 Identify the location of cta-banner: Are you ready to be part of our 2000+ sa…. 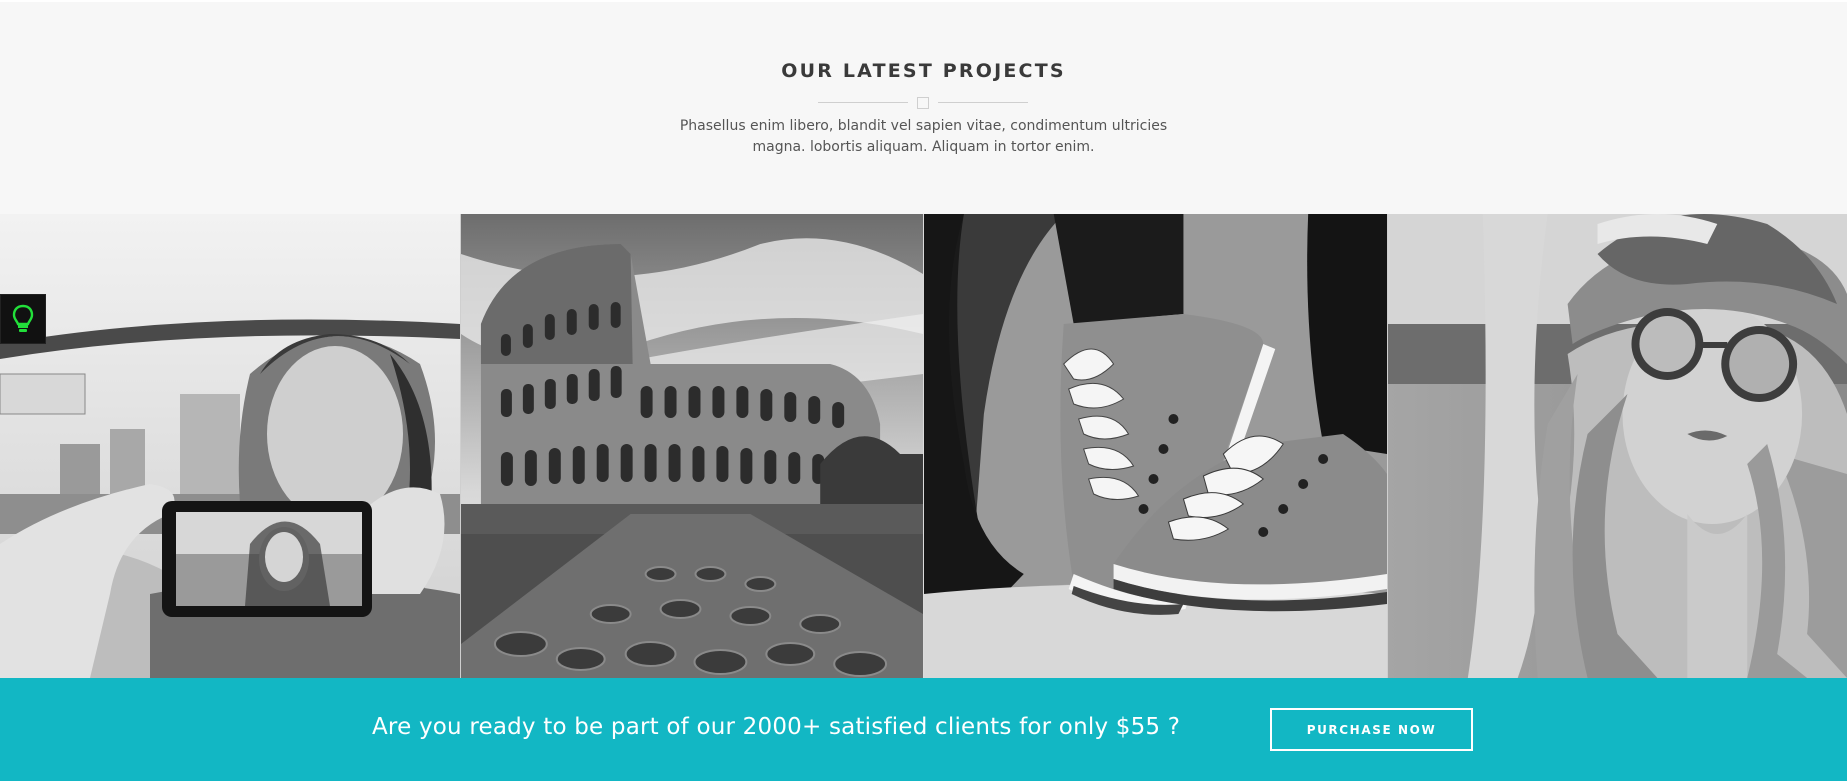
(923, 729).